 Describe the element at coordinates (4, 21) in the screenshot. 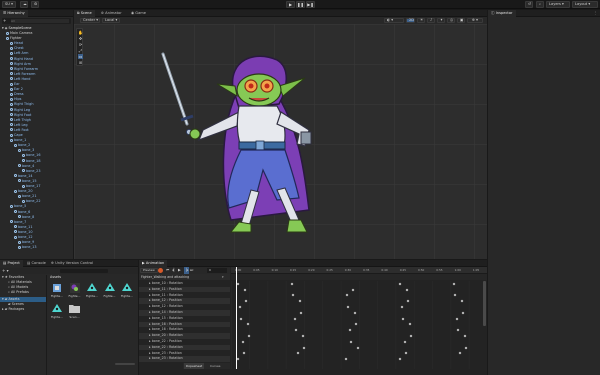

I see `add-button: +` at that location.